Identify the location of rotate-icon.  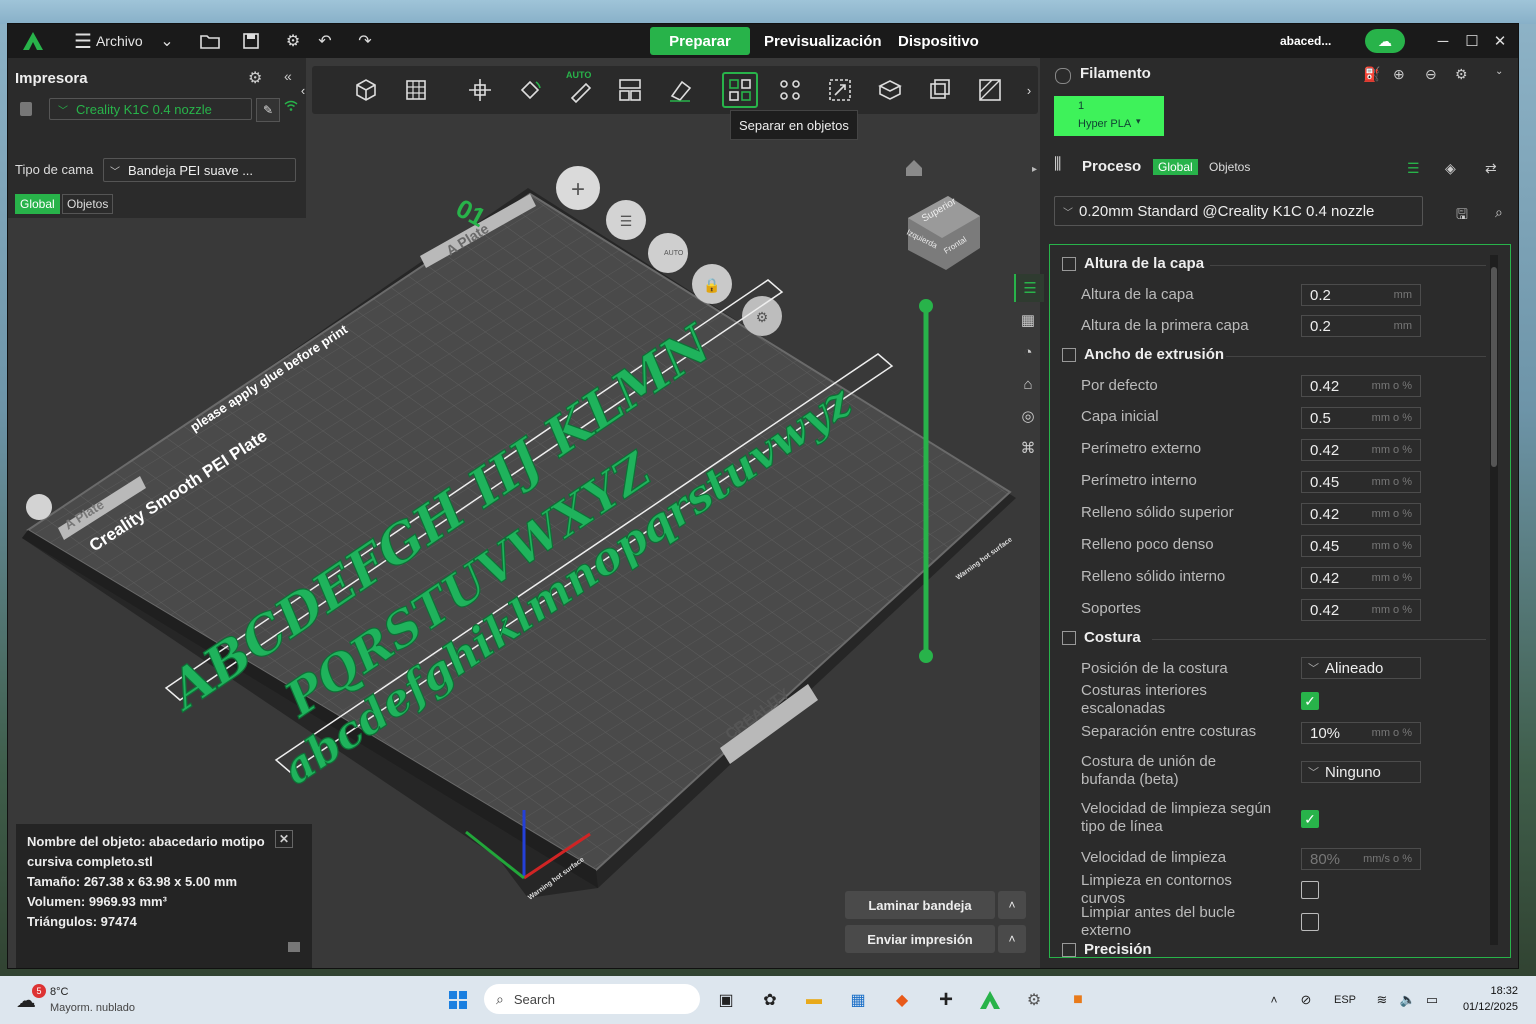
(530, 90).